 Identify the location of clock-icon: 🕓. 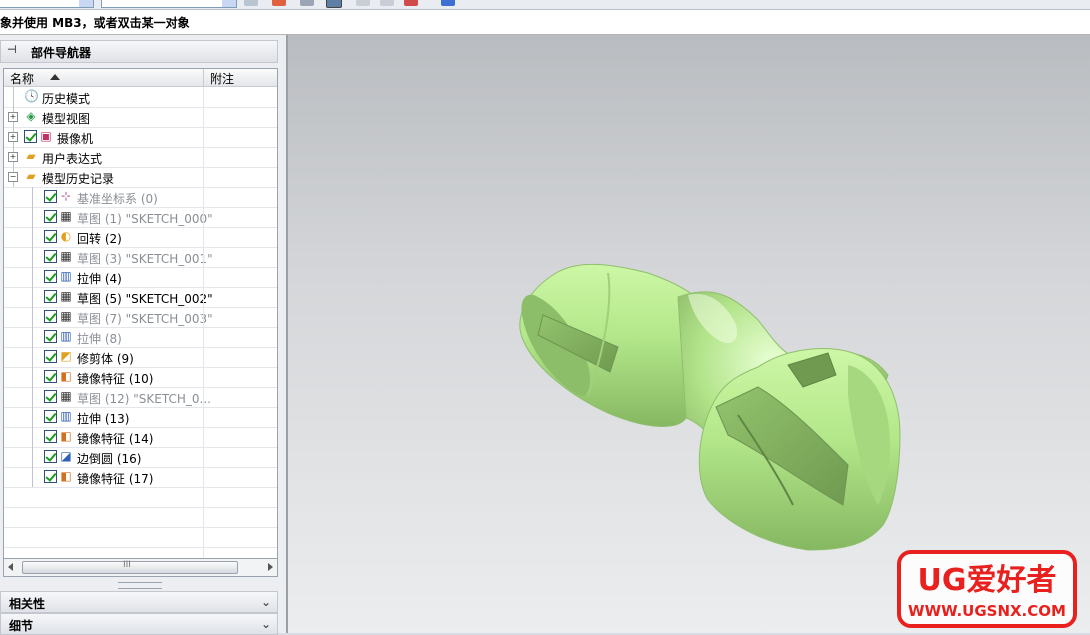
(31, 96).